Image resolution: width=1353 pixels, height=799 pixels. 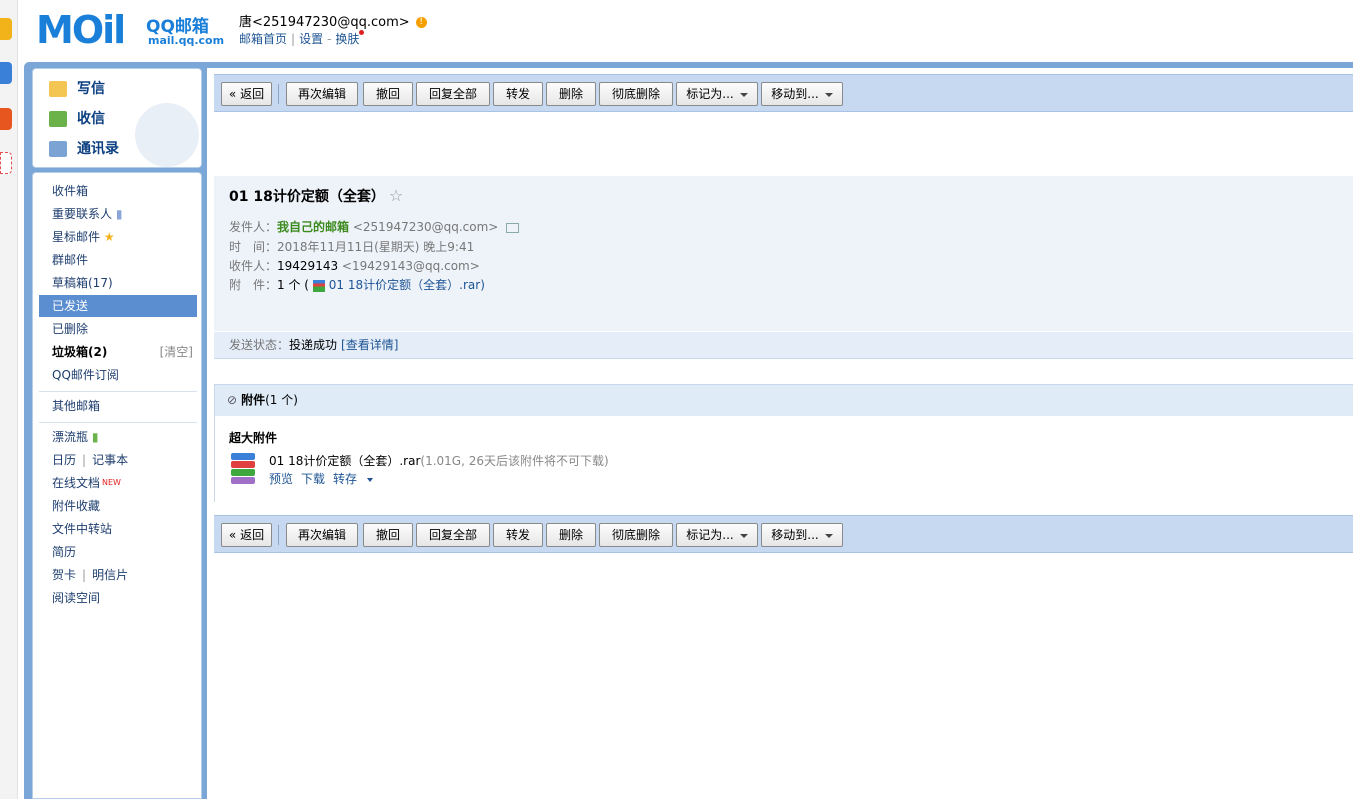 I want to click on divider, so click(x=118, y=422).